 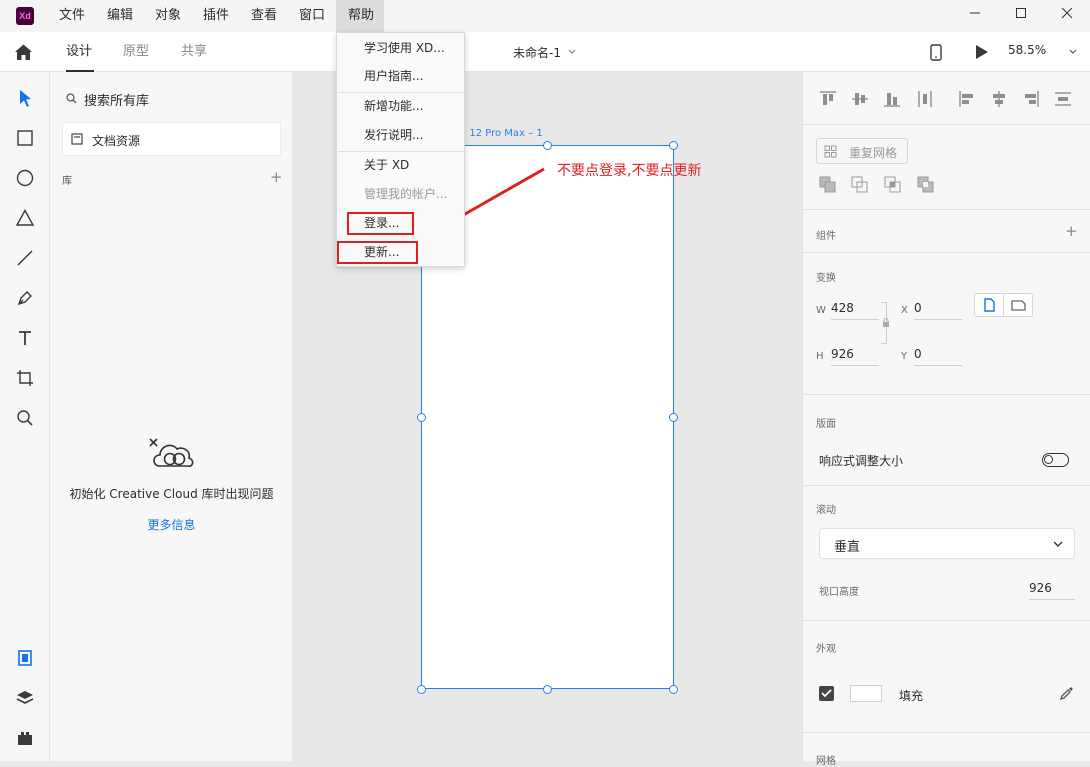 I want to click on line-tool, so click(x=25, y=258).